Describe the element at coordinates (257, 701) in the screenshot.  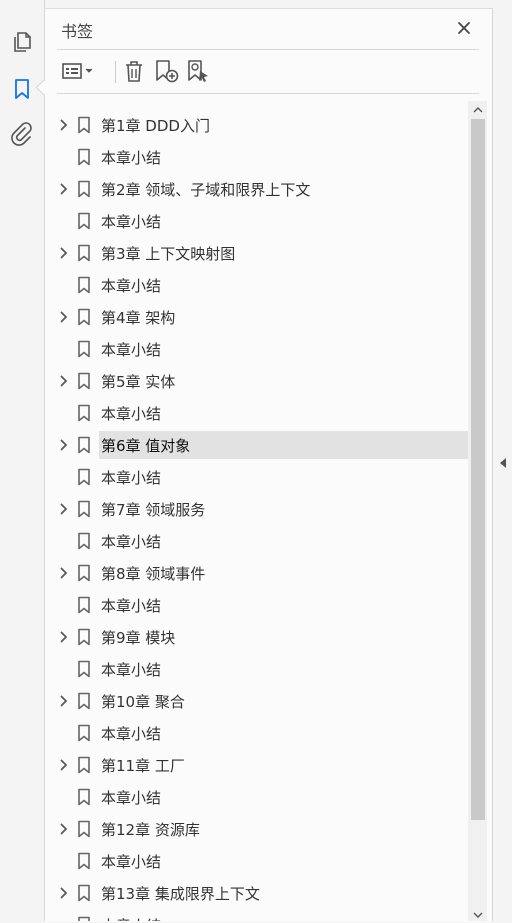
I see `bookmark-chapter-item: 第10章 聚合` at that location.